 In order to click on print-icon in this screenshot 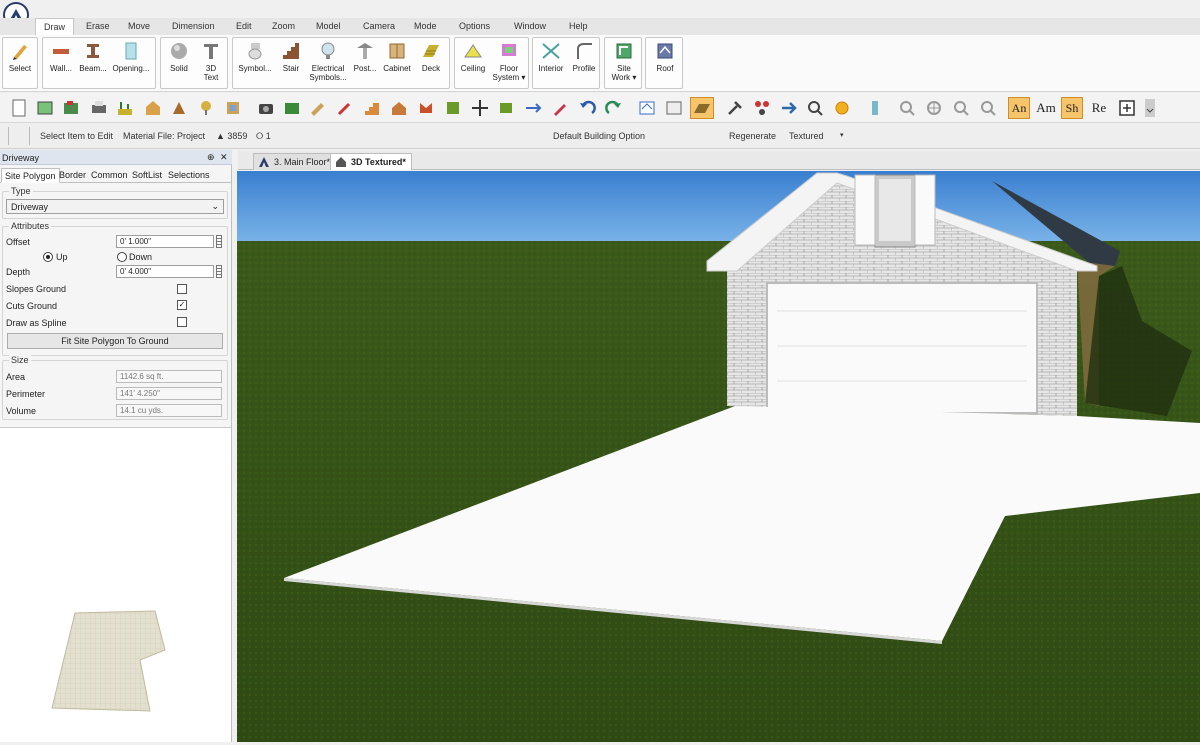, I will do `click(99, 108)`.